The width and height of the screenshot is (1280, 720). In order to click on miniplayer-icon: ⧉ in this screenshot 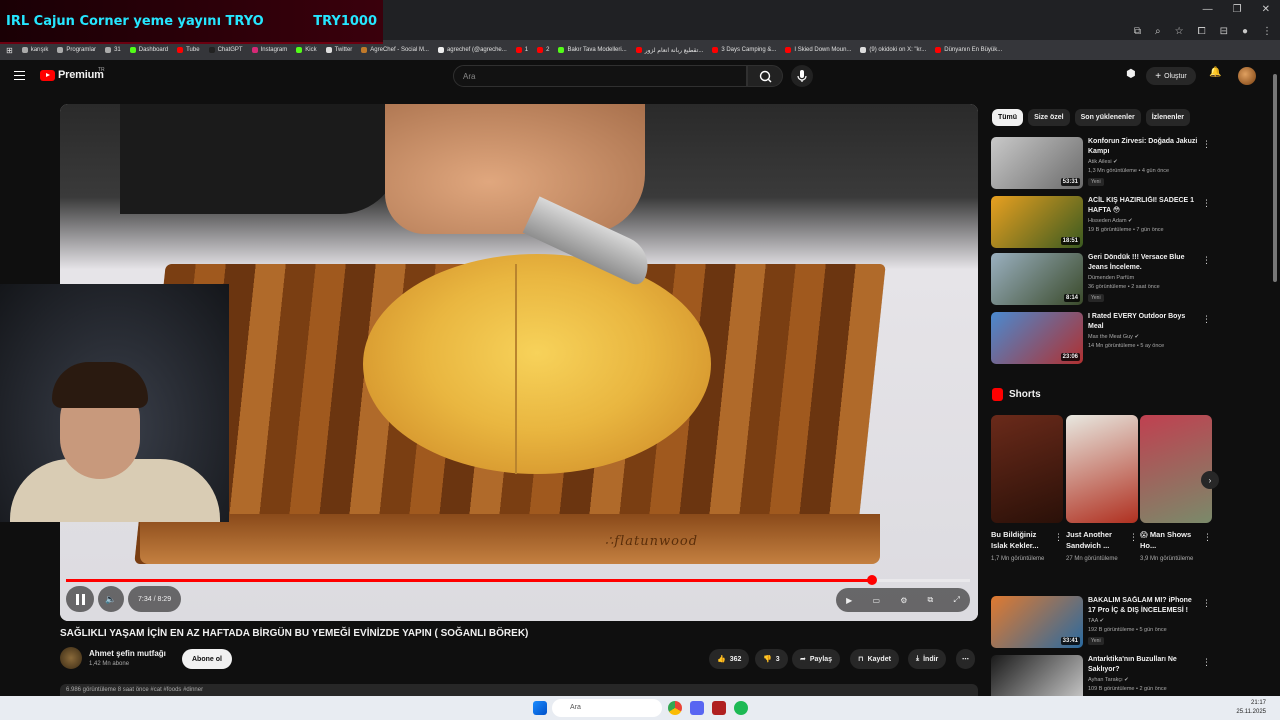, I will do `click(931, 600)`.